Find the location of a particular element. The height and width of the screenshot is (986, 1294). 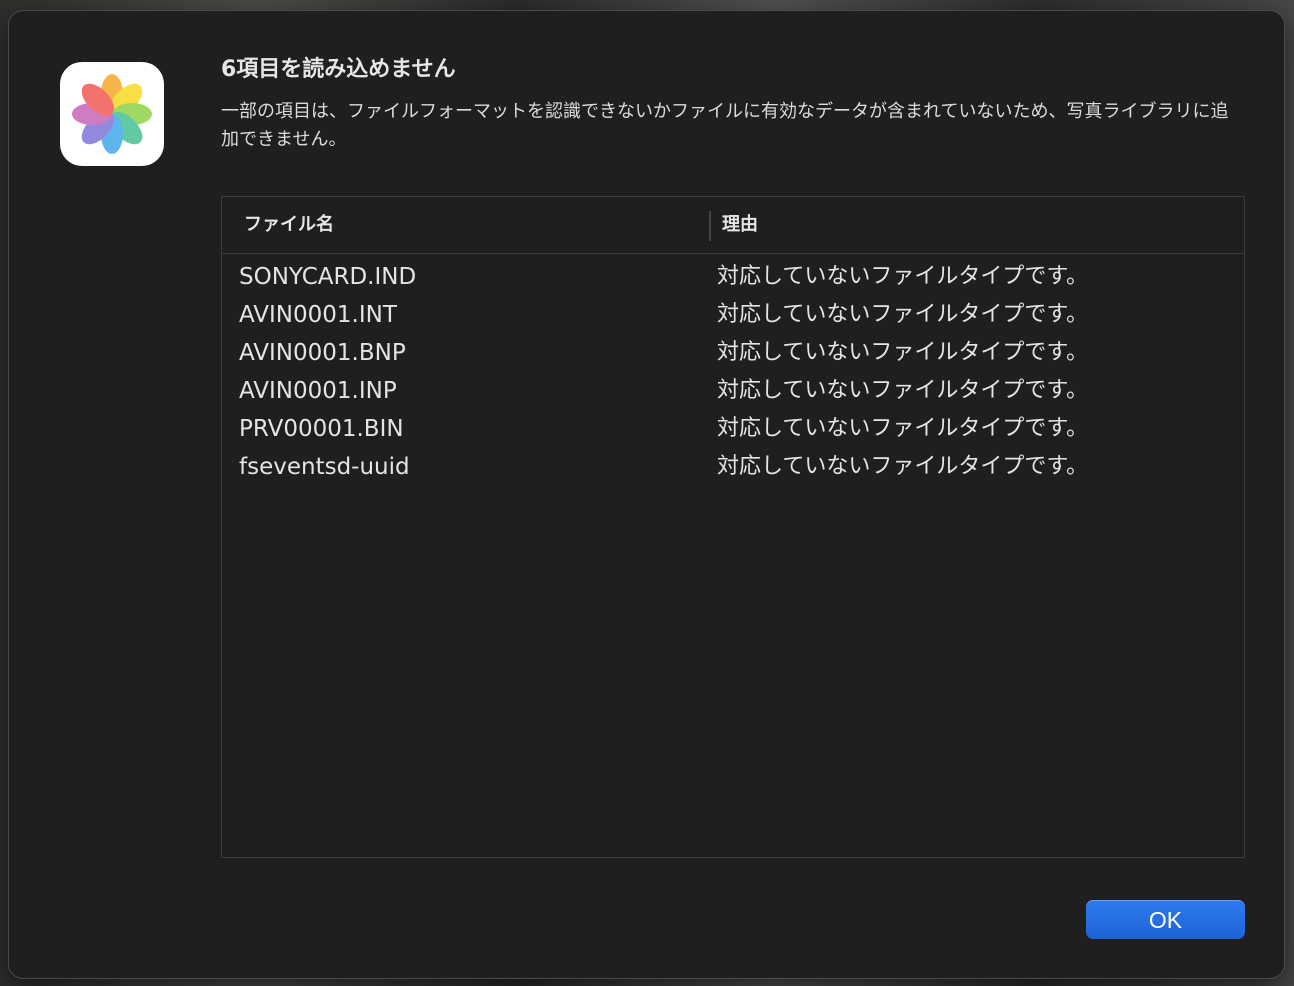

column-divider is located at coordinates (710, 226).